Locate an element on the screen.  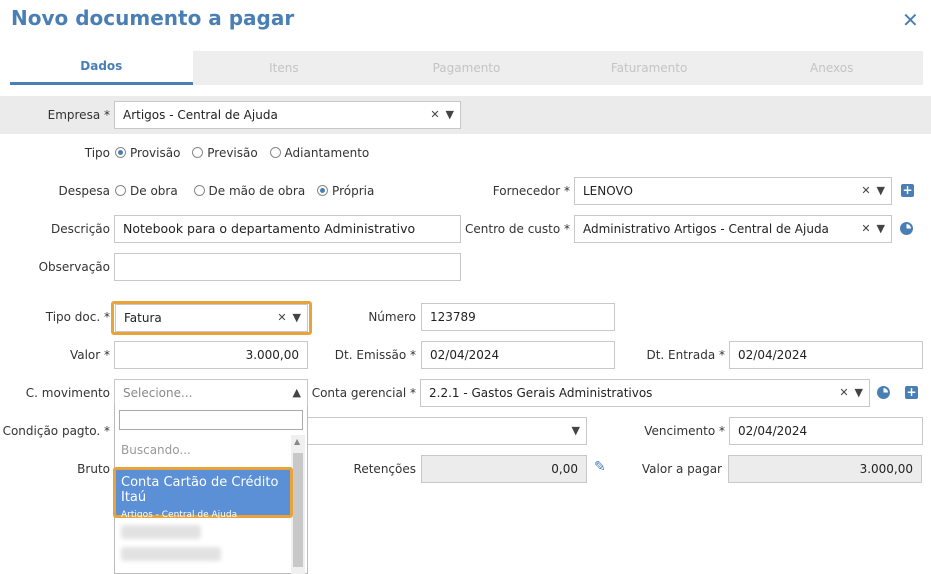
add-conta-gerencial-icon: + is located at coordinates (911, 392).